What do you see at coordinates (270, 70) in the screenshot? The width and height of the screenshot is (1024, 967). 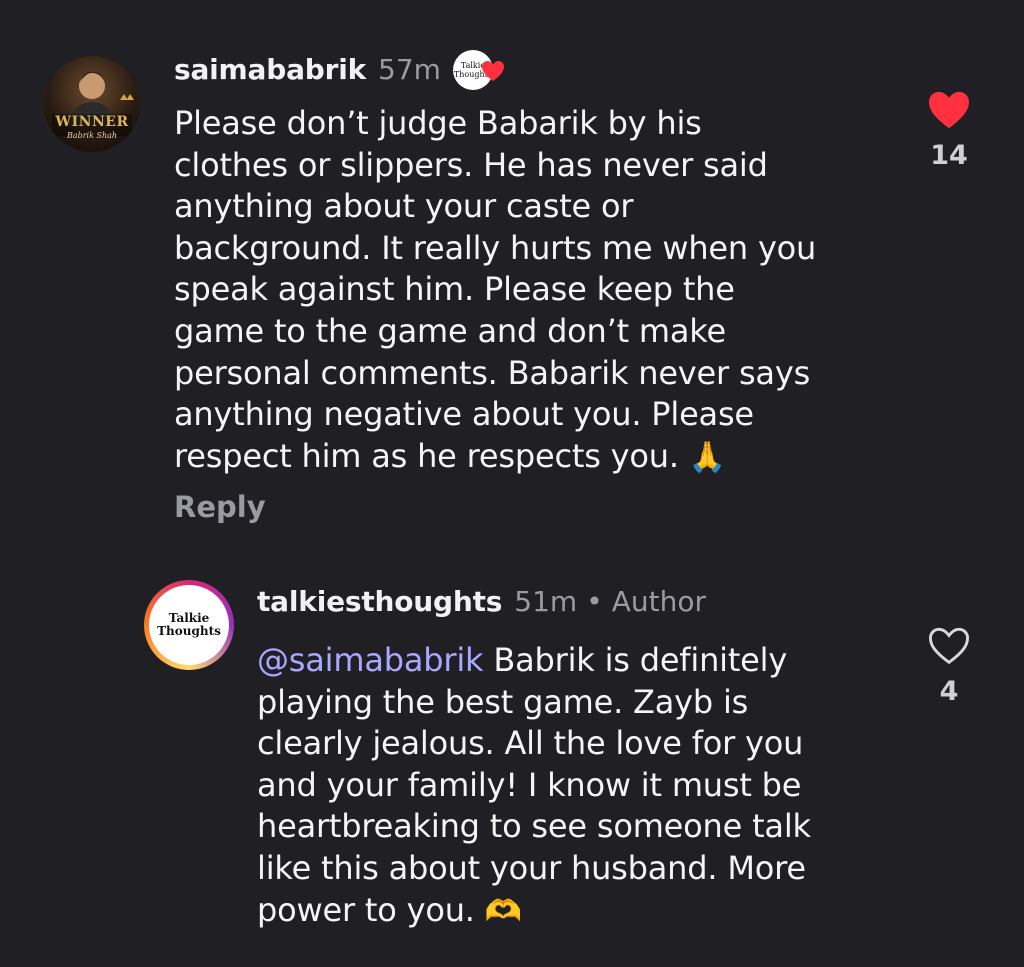 I see `username: saimababrik` at bounding box center [270, 70].